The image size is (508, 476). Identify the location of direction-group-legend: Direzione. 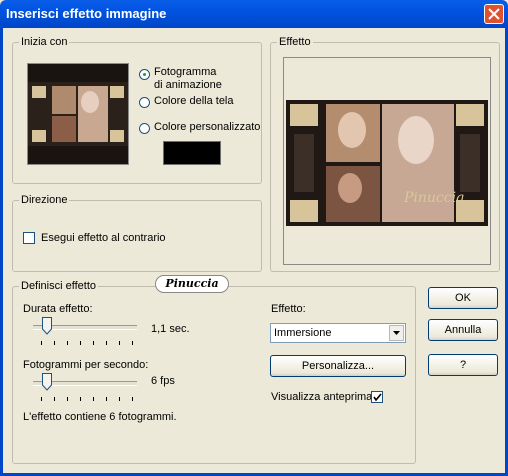
(44, 200).